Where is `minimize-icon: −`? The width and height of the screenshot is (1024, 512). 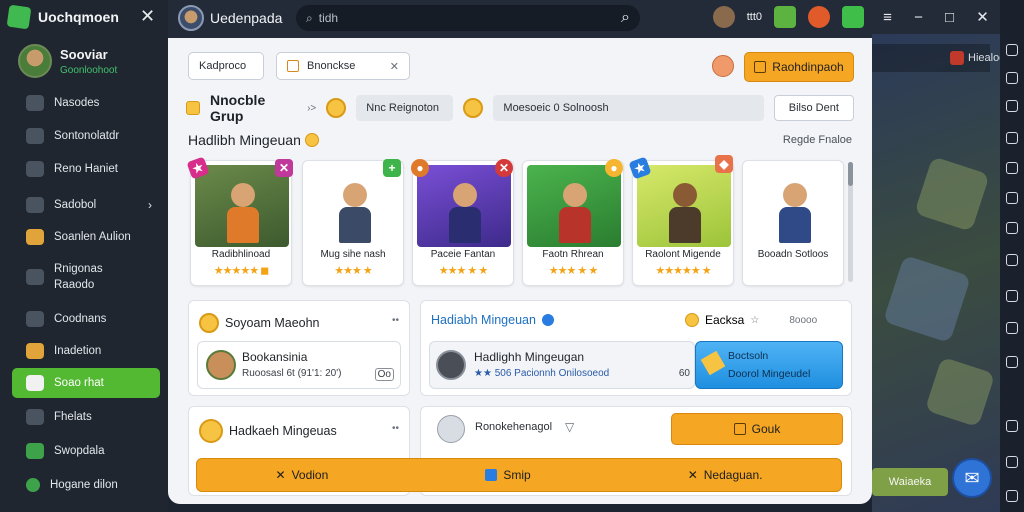
minimize-icon: − is located at coordinates (918, 17).